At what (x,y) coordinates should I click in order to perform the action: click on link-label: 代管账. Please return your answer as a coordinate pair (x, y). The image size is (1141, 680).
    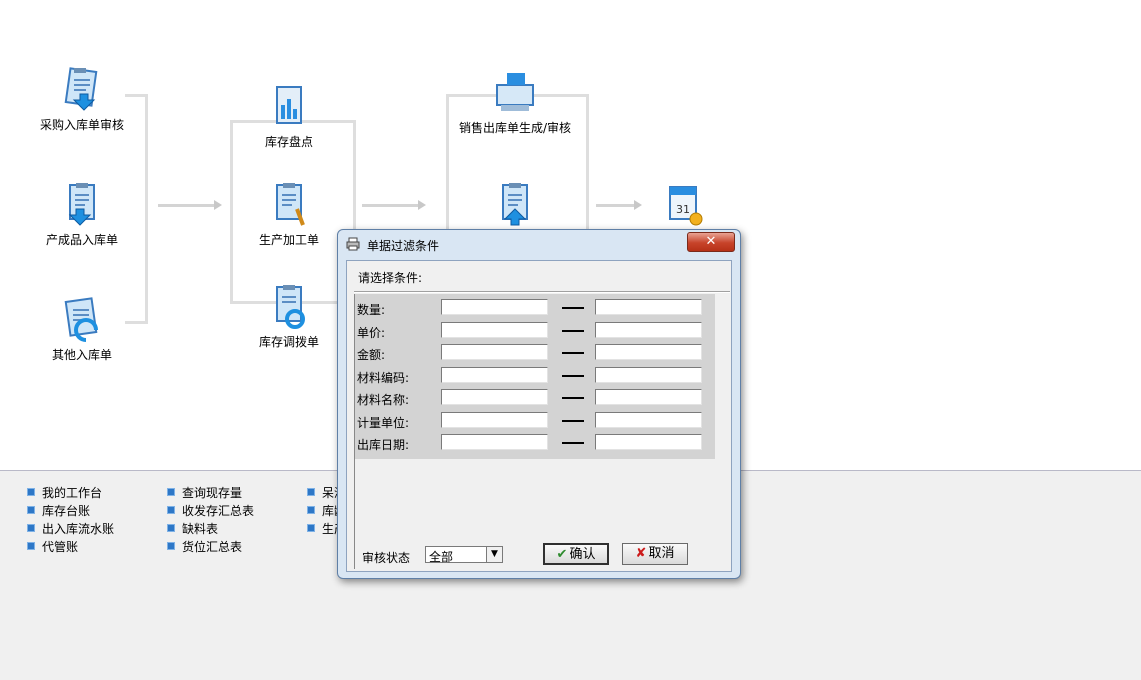
    Looking at the image, I should click on (60, 547).